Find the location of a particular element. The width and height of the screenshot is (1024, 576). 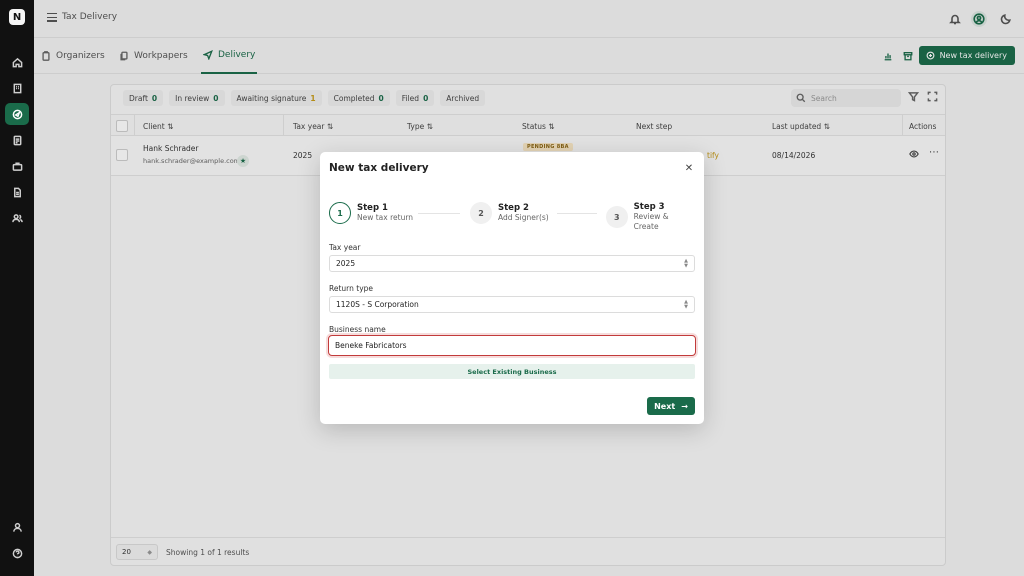

step-2-number: 2 is located at coordinates (481, 213).